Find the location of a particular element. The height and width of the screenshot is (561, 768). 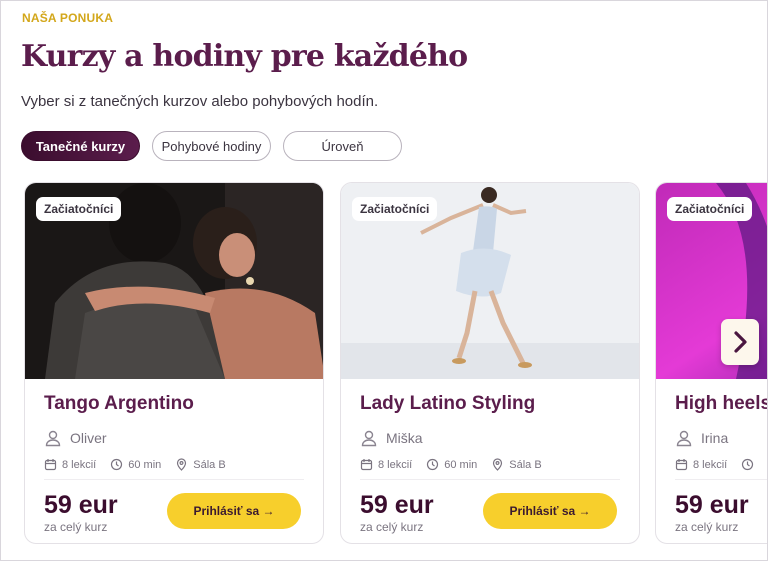

tab-movement-classes: Pohybové hodiny is located at coordinates (211, 146).